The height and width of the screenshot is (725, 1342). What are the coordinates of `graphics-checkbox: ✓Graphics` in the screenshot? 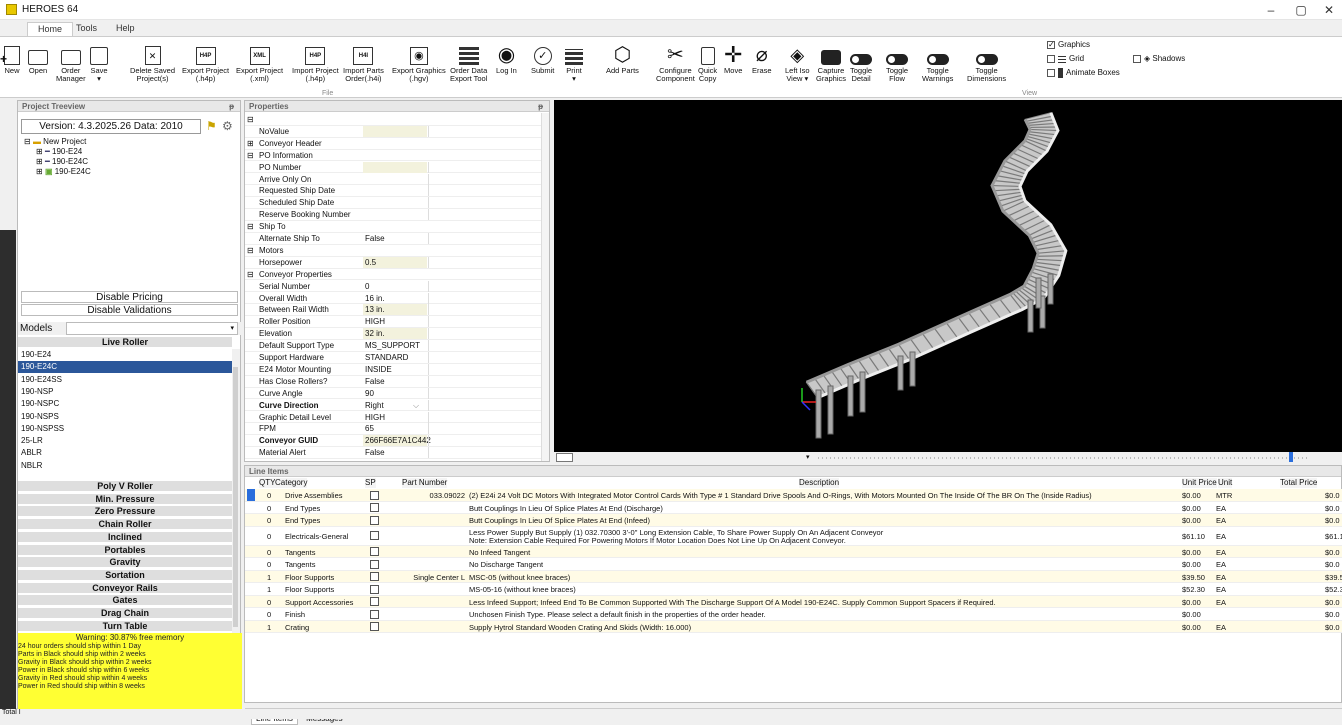 It's located at (1068, 44).